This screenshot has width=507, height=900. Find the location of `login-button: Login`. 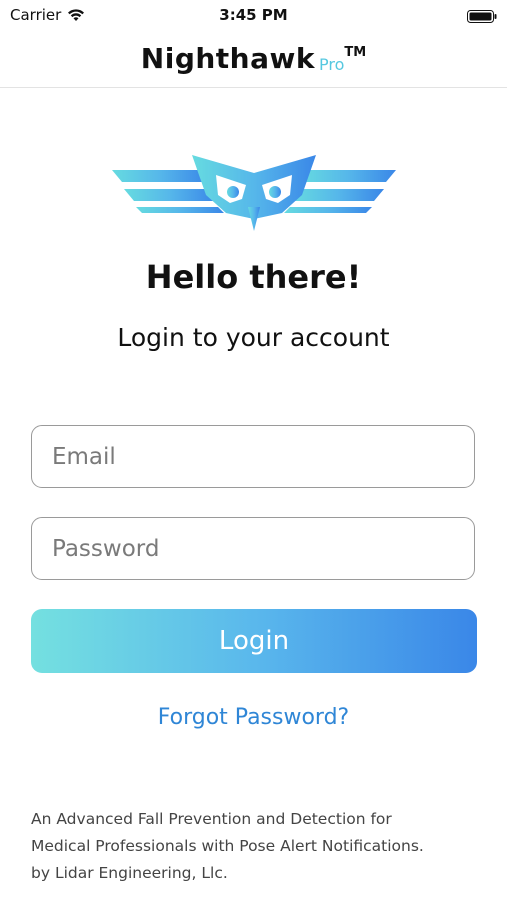

login-button: Login is located at coordinates (254, 641).